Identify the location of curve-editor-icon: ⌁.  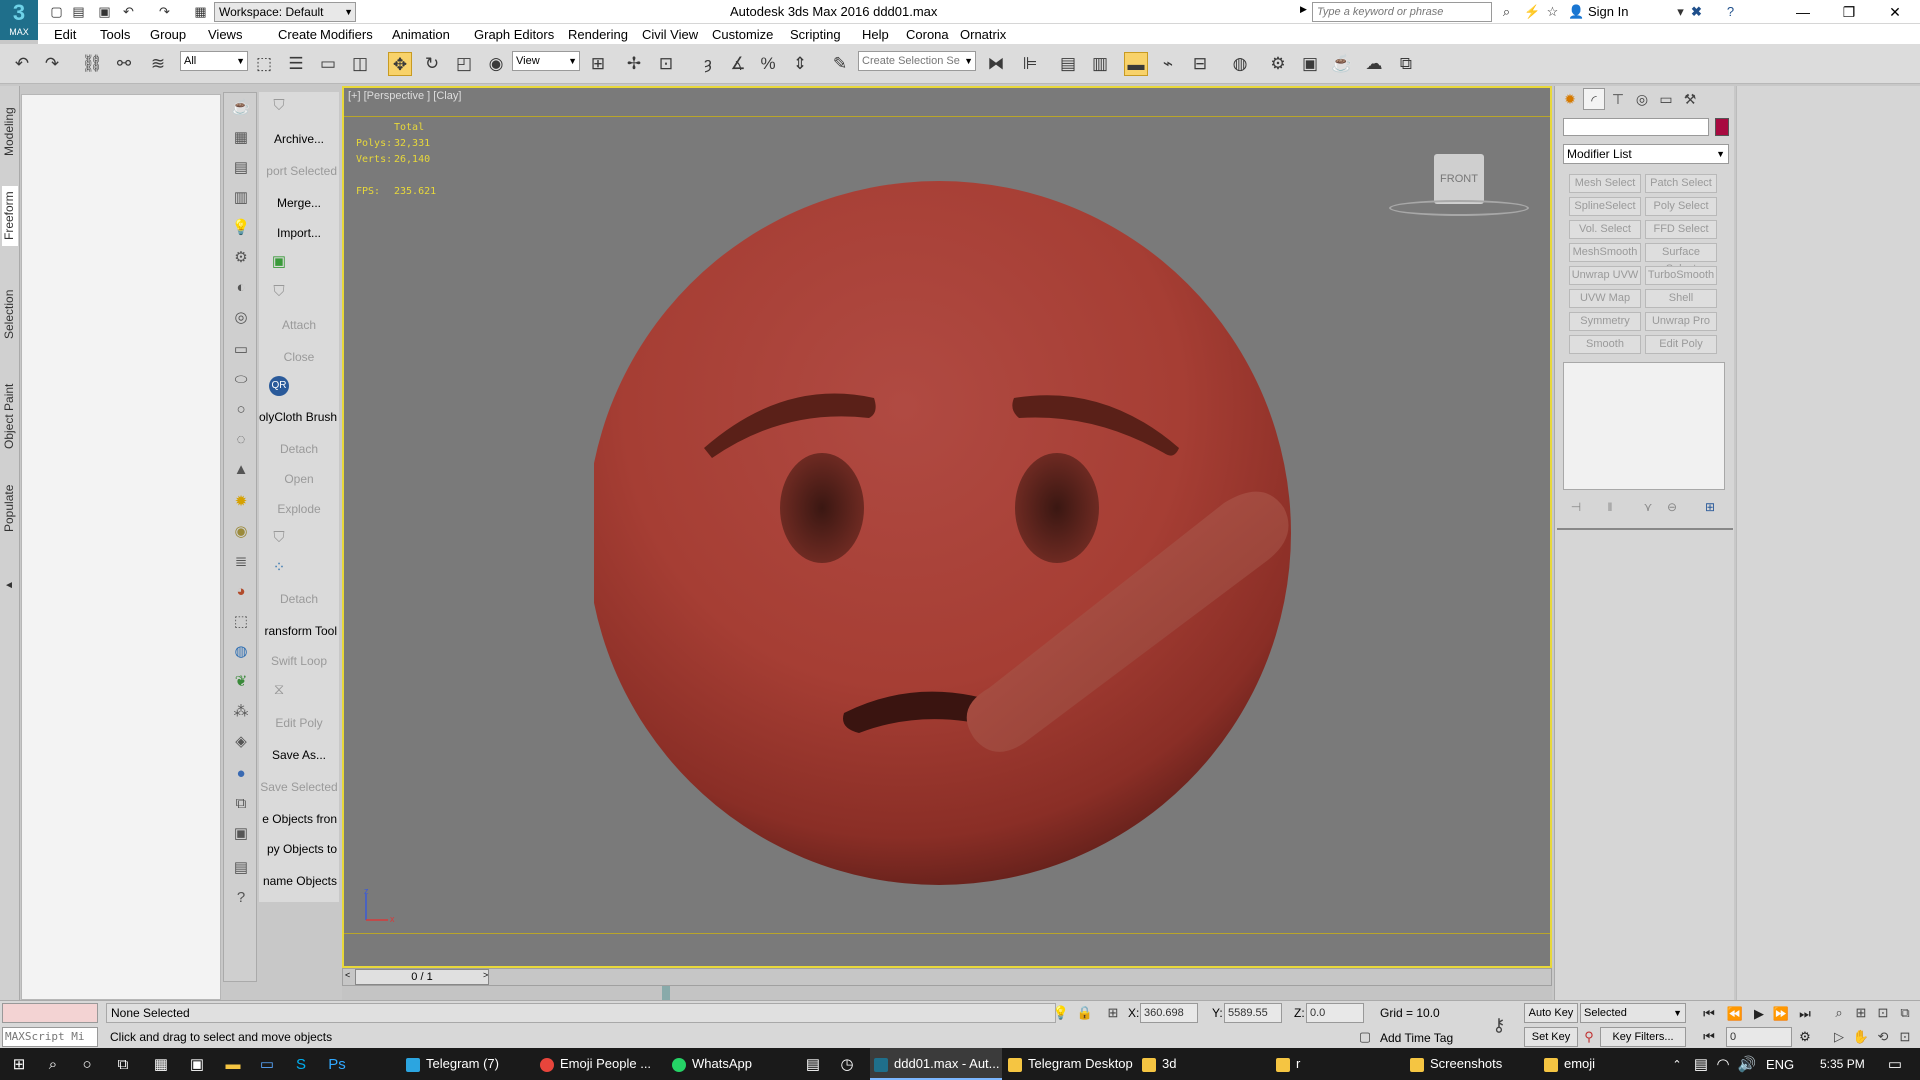
(1168, 64).